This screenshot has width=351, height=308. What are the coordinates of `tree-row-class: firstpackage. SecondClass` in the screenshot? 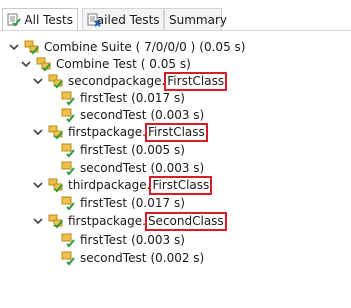 It's located at (129, 221).